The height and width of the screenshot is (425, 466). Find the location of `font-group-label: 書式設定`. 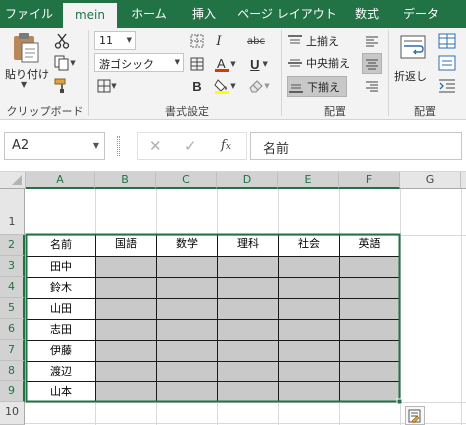

font-group-label: 書式設定 is located at coordinates (187, 111).